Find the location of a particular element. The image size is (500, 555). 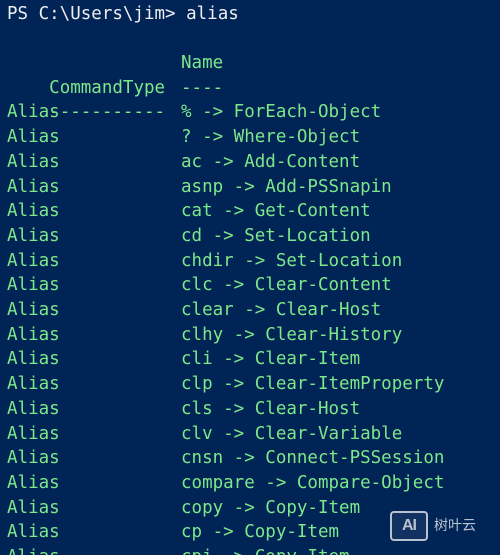

table-row: Alias clv -> Clear-Variable is located at coordinates (204, 434).